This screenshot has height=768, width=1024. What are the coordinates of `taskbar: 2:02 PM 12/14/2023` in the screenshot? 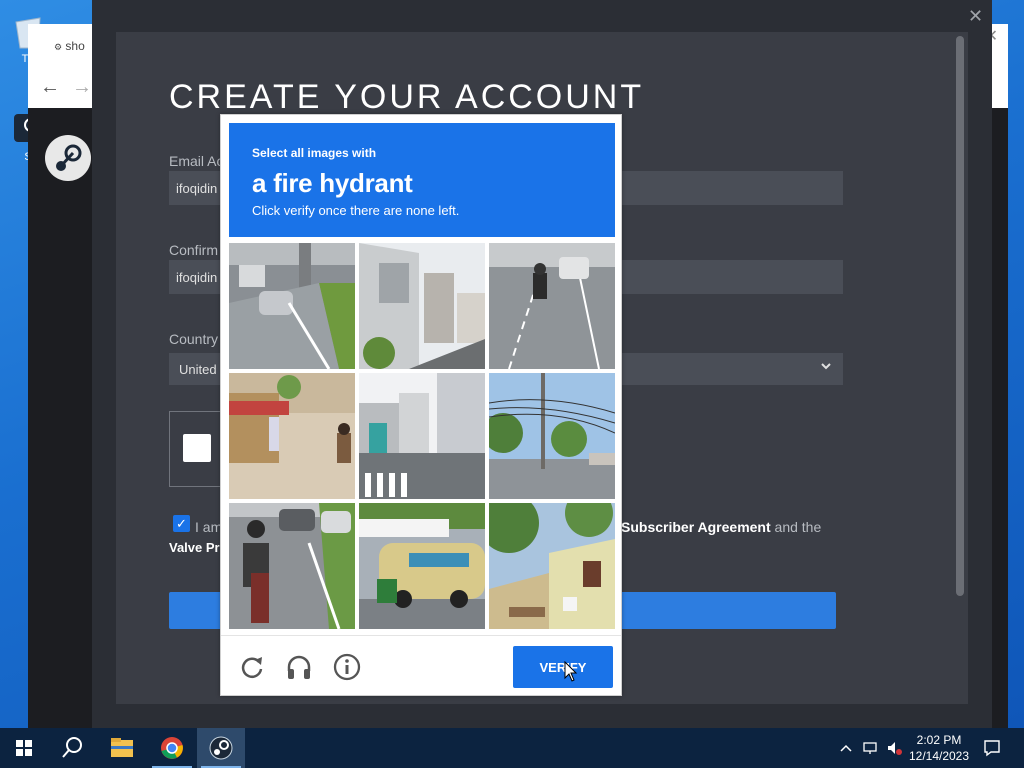 It's located at (512, 748).